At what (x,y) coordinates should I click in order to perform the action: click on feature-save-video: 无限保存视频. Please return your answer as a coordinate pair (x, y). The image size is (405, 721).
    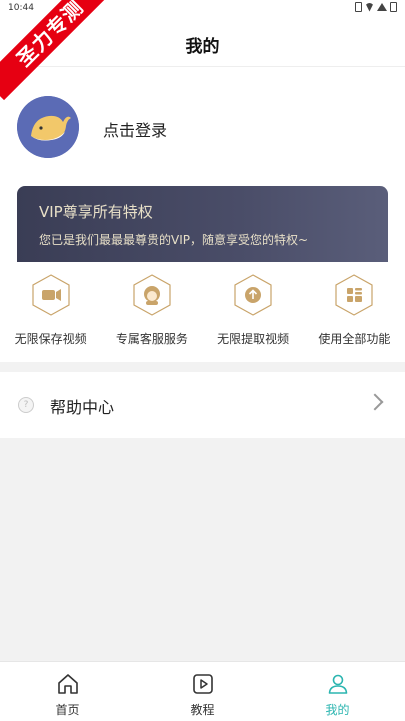
    Looking at the image, I should click on (50, 312).